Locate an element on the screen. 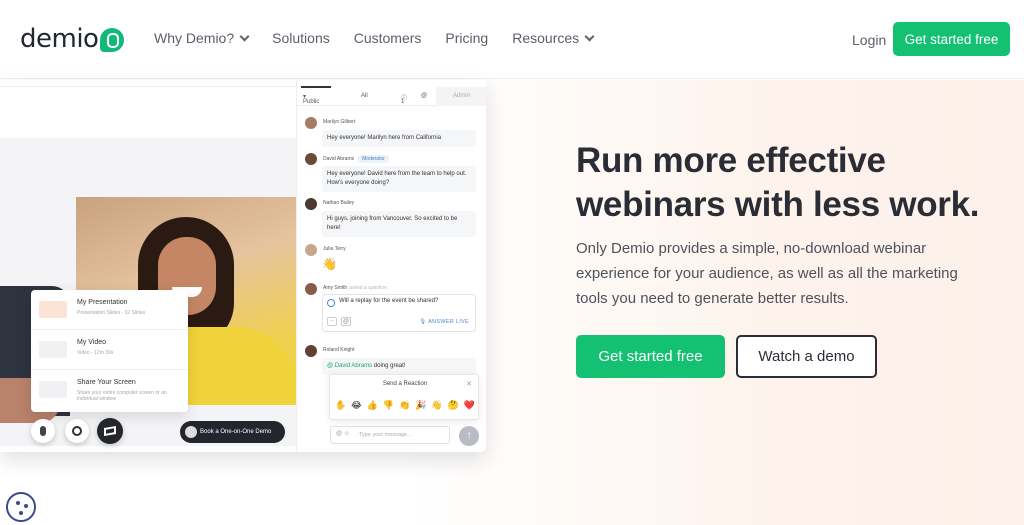 This screenshot has width=1024, height=525. nav-get-started-button: Get started free is located at coordinates (951, 39).